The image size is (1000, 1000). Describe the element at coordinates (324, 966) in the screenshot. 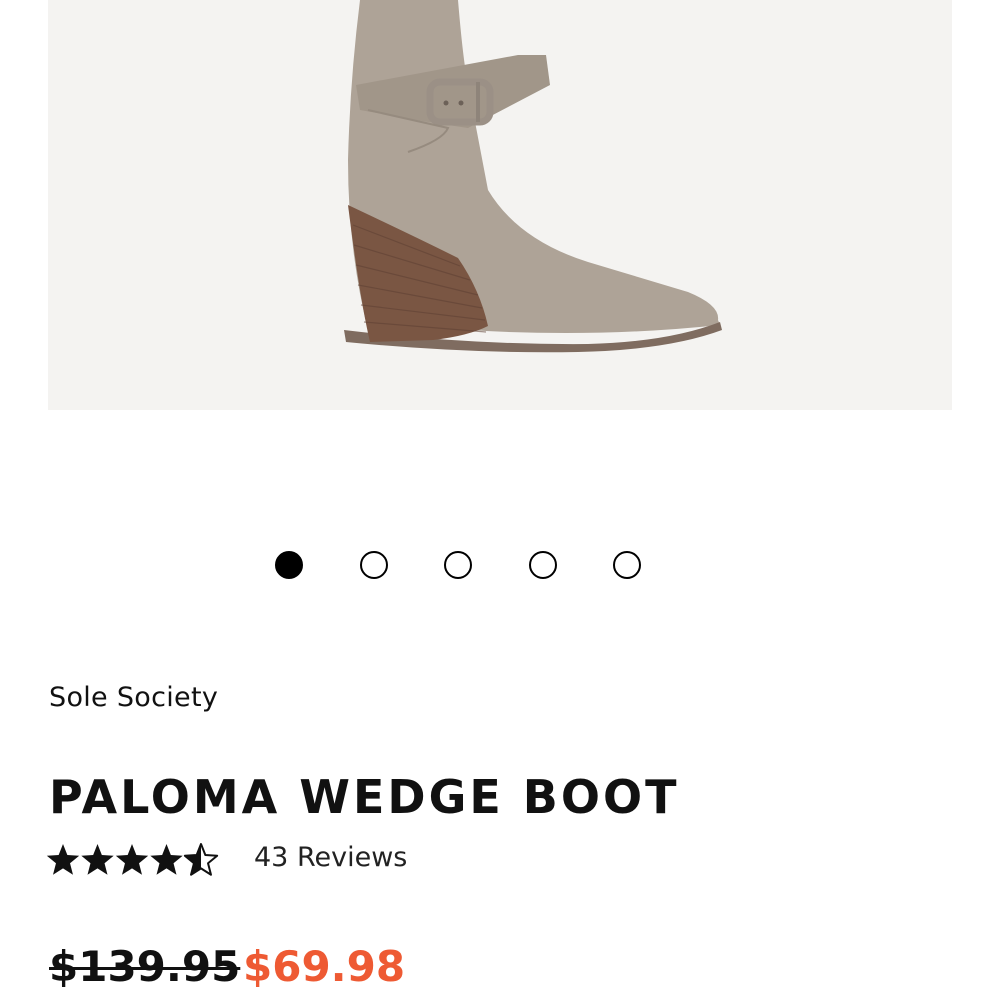

I see `sale-price: $69.98` at that location.